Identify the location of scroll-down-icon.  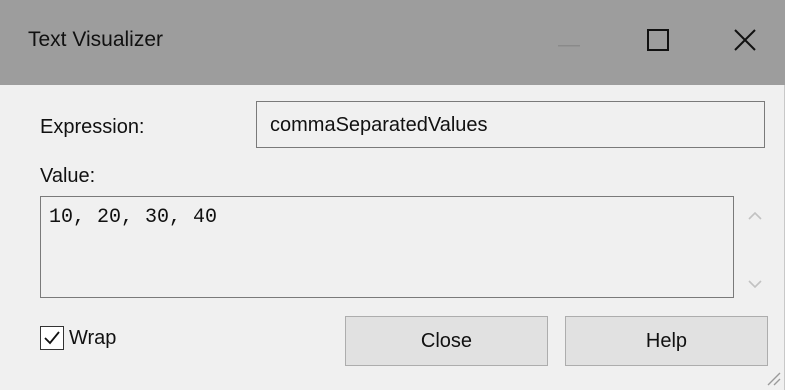
(755, 284).